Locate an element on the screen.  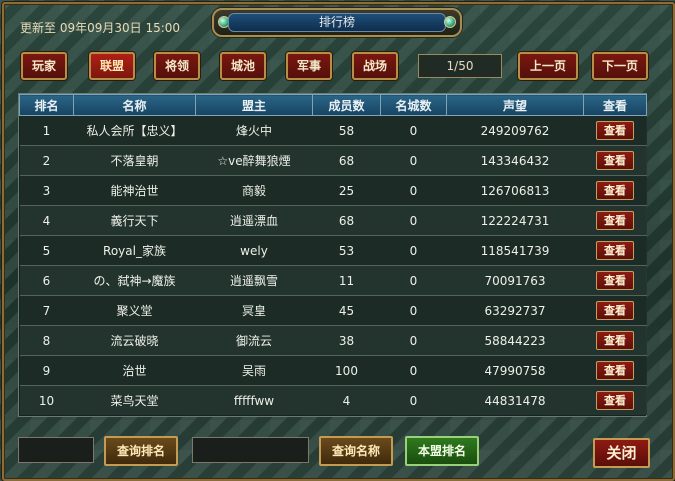
table-row: 7 聚义堂 冥皇 45 0 63292737 查看 is located at coordinates (333, 310).